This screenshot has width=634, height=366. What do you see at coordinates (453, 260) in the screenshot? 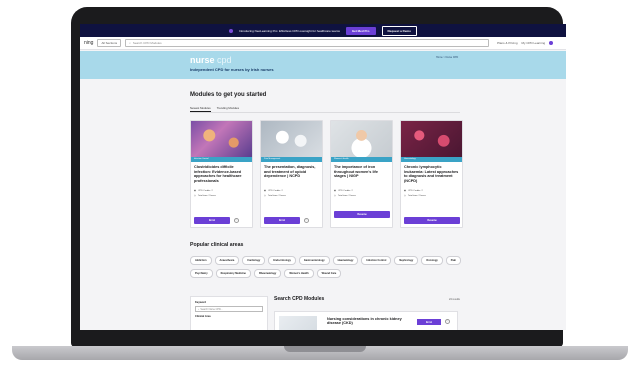
I see `chip-pain: Pain` at bounding box center [453, 260].